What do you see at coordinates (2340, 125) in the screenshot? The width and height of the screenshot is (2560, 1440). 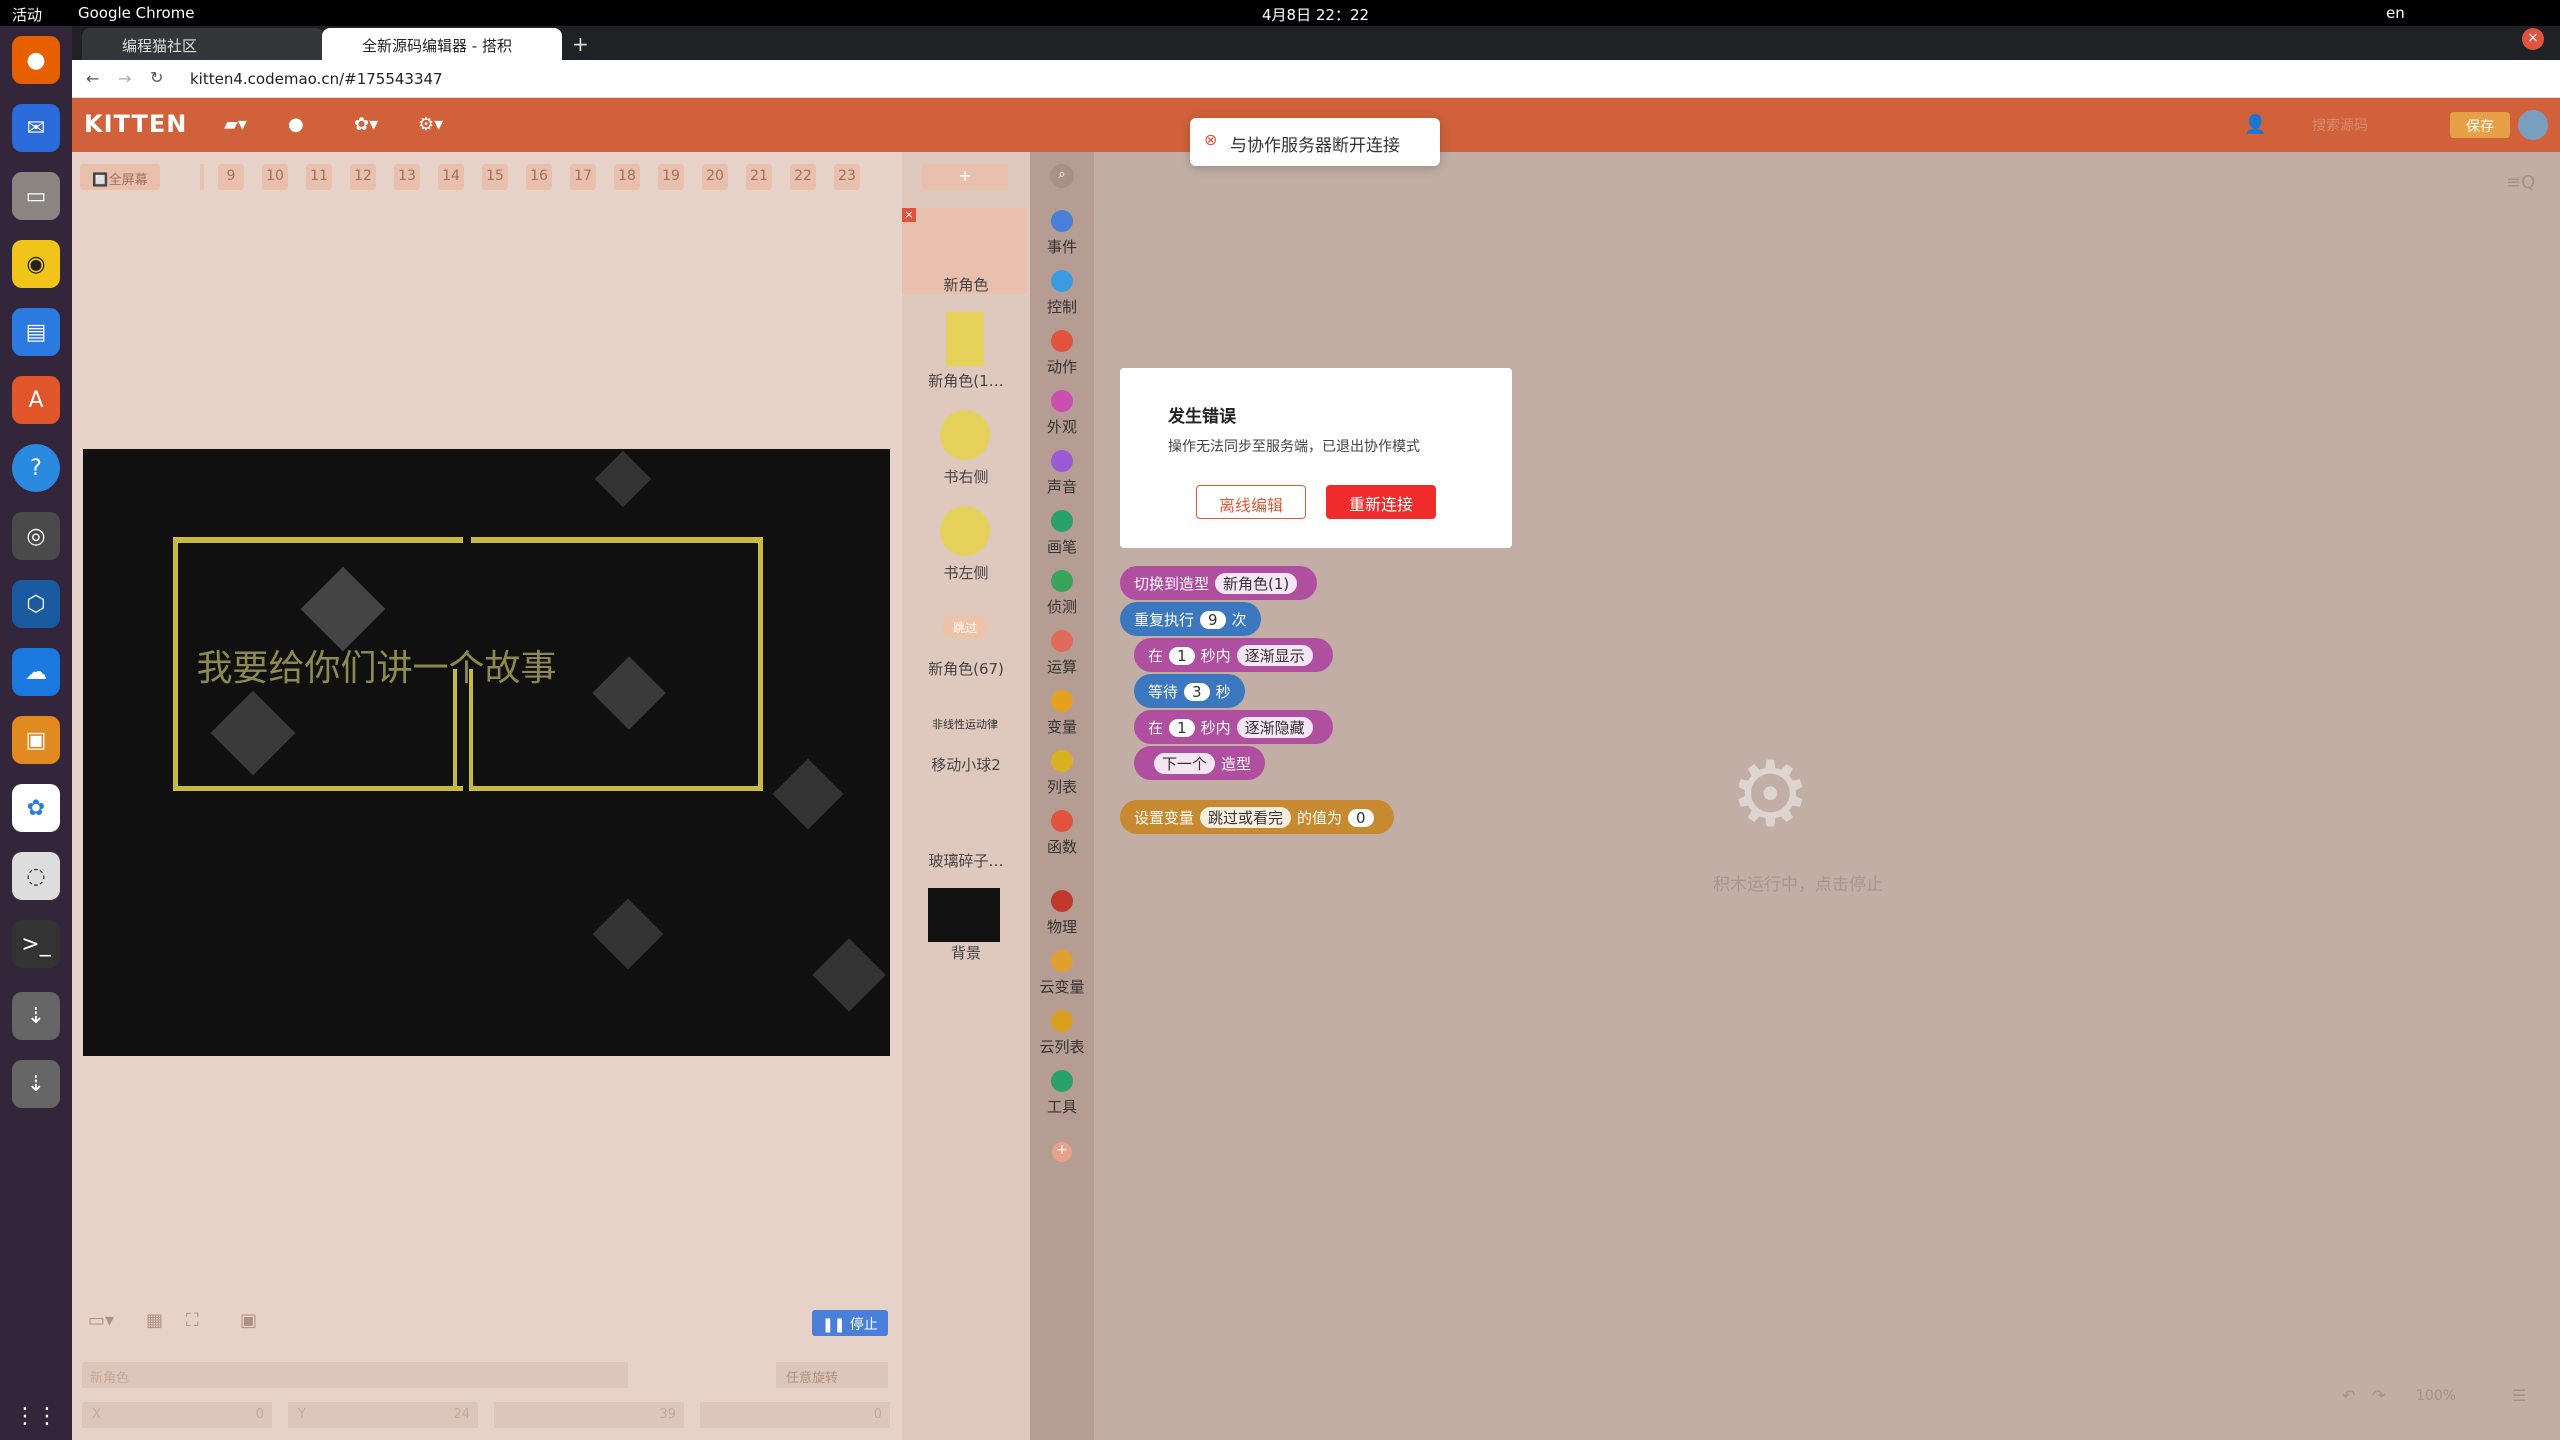 I see `search-input: 搜索源码` at bounding box center [2340, 125].